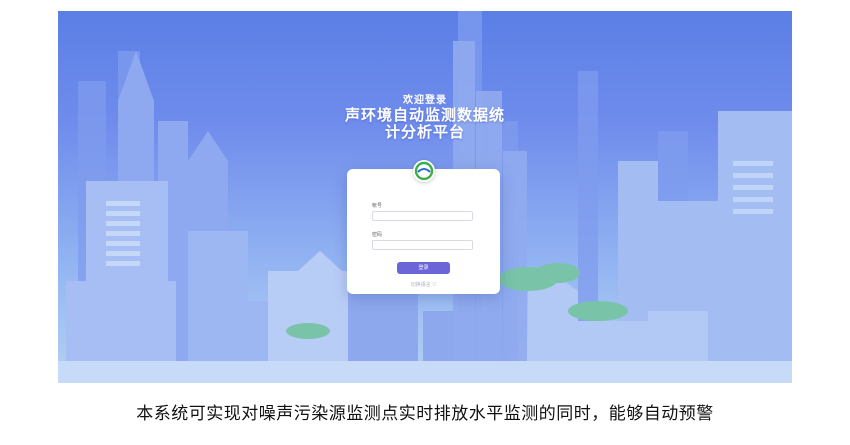 The height and width of the screenshot is (445, 850). I want to click on login-card: 帐号 密码 登录 切换语言 ▽, so click(423, 231).